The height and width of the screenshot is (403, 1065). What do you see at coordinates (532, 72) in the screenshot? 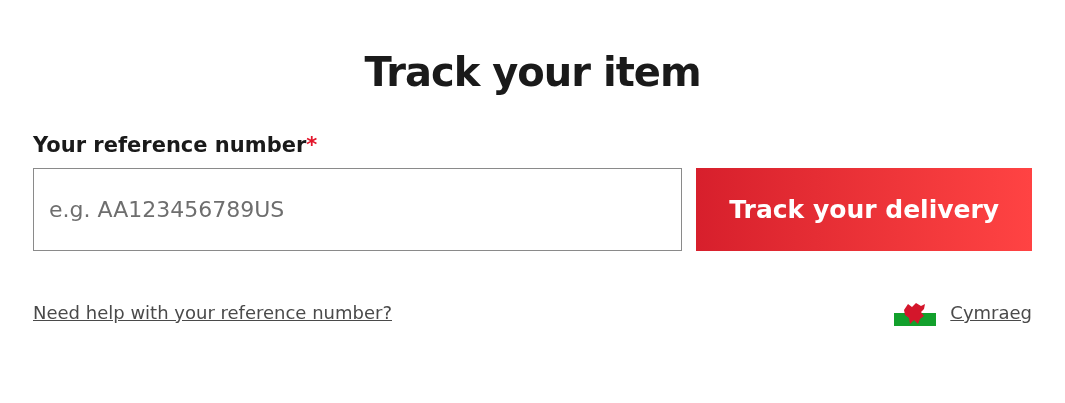
I see `page-title: Track your item` at bounding box center [532, 72].